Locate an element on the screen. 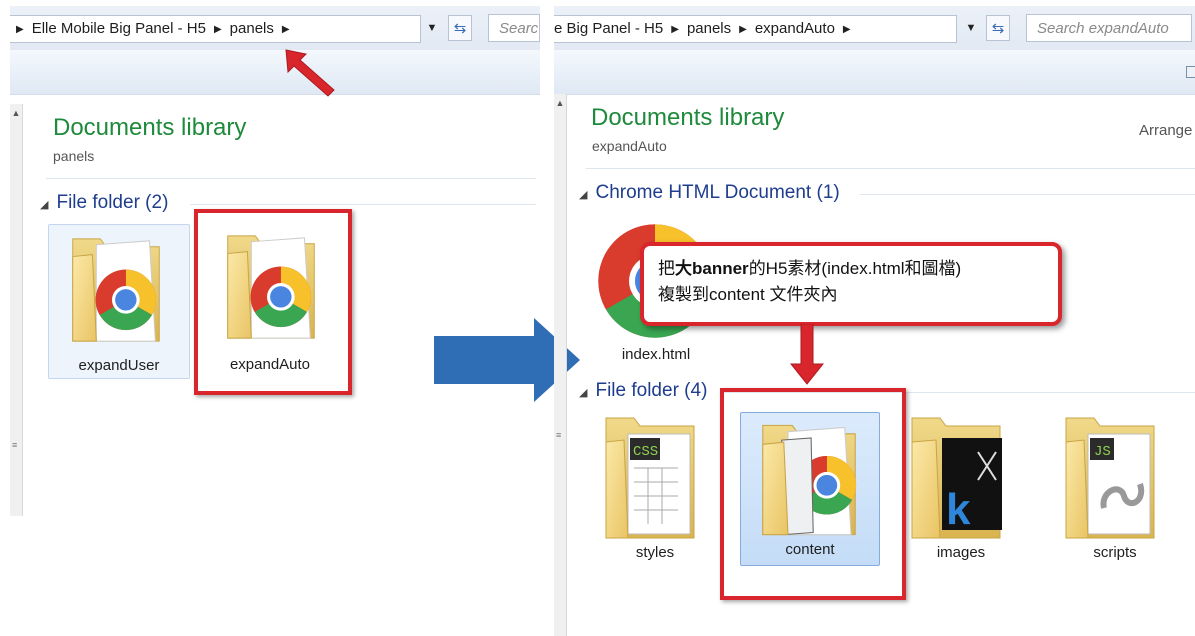  left-group-header: ◢ File folder (2) is located at coordinates (104, 203).